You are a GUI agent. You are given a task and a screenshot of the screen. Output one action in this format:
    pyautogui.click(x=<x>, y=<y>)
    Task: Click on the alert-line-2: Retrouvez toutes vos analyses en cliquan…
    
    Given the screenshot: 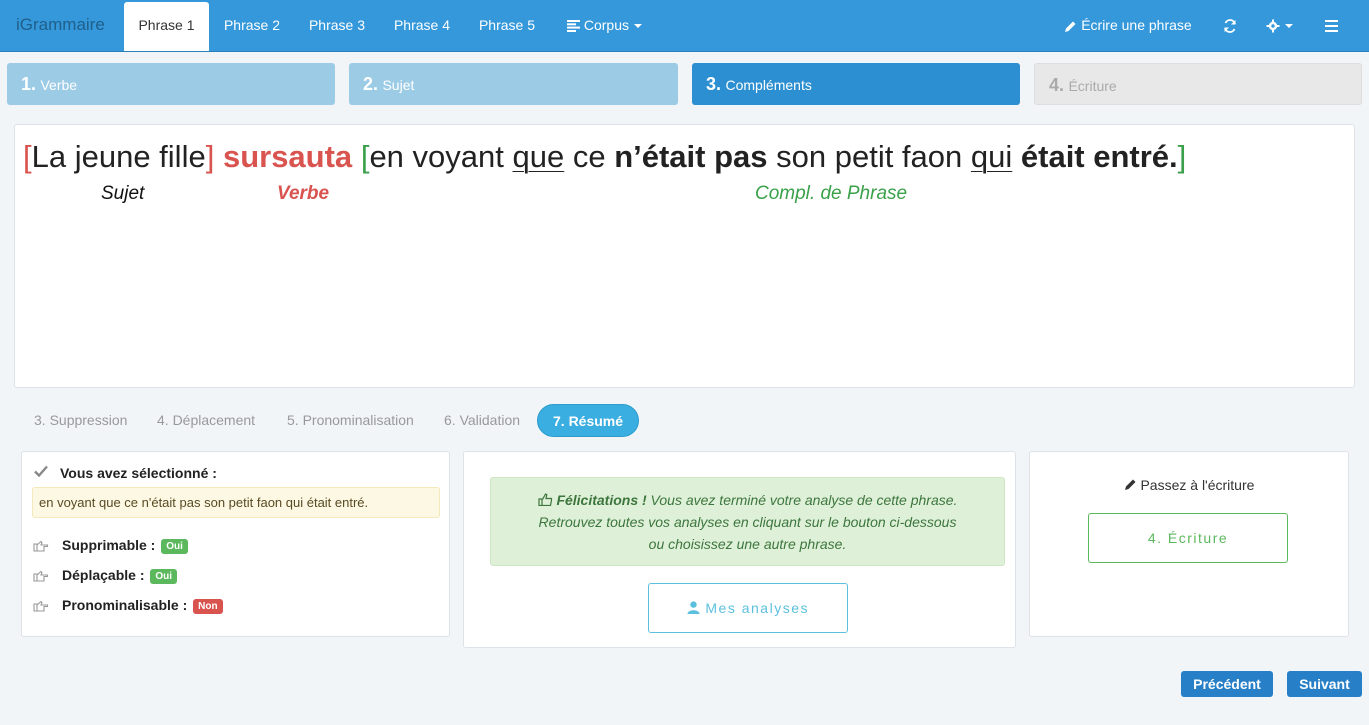 What is the action you would take?
    pyautogui.click(x=747, y=522)
    